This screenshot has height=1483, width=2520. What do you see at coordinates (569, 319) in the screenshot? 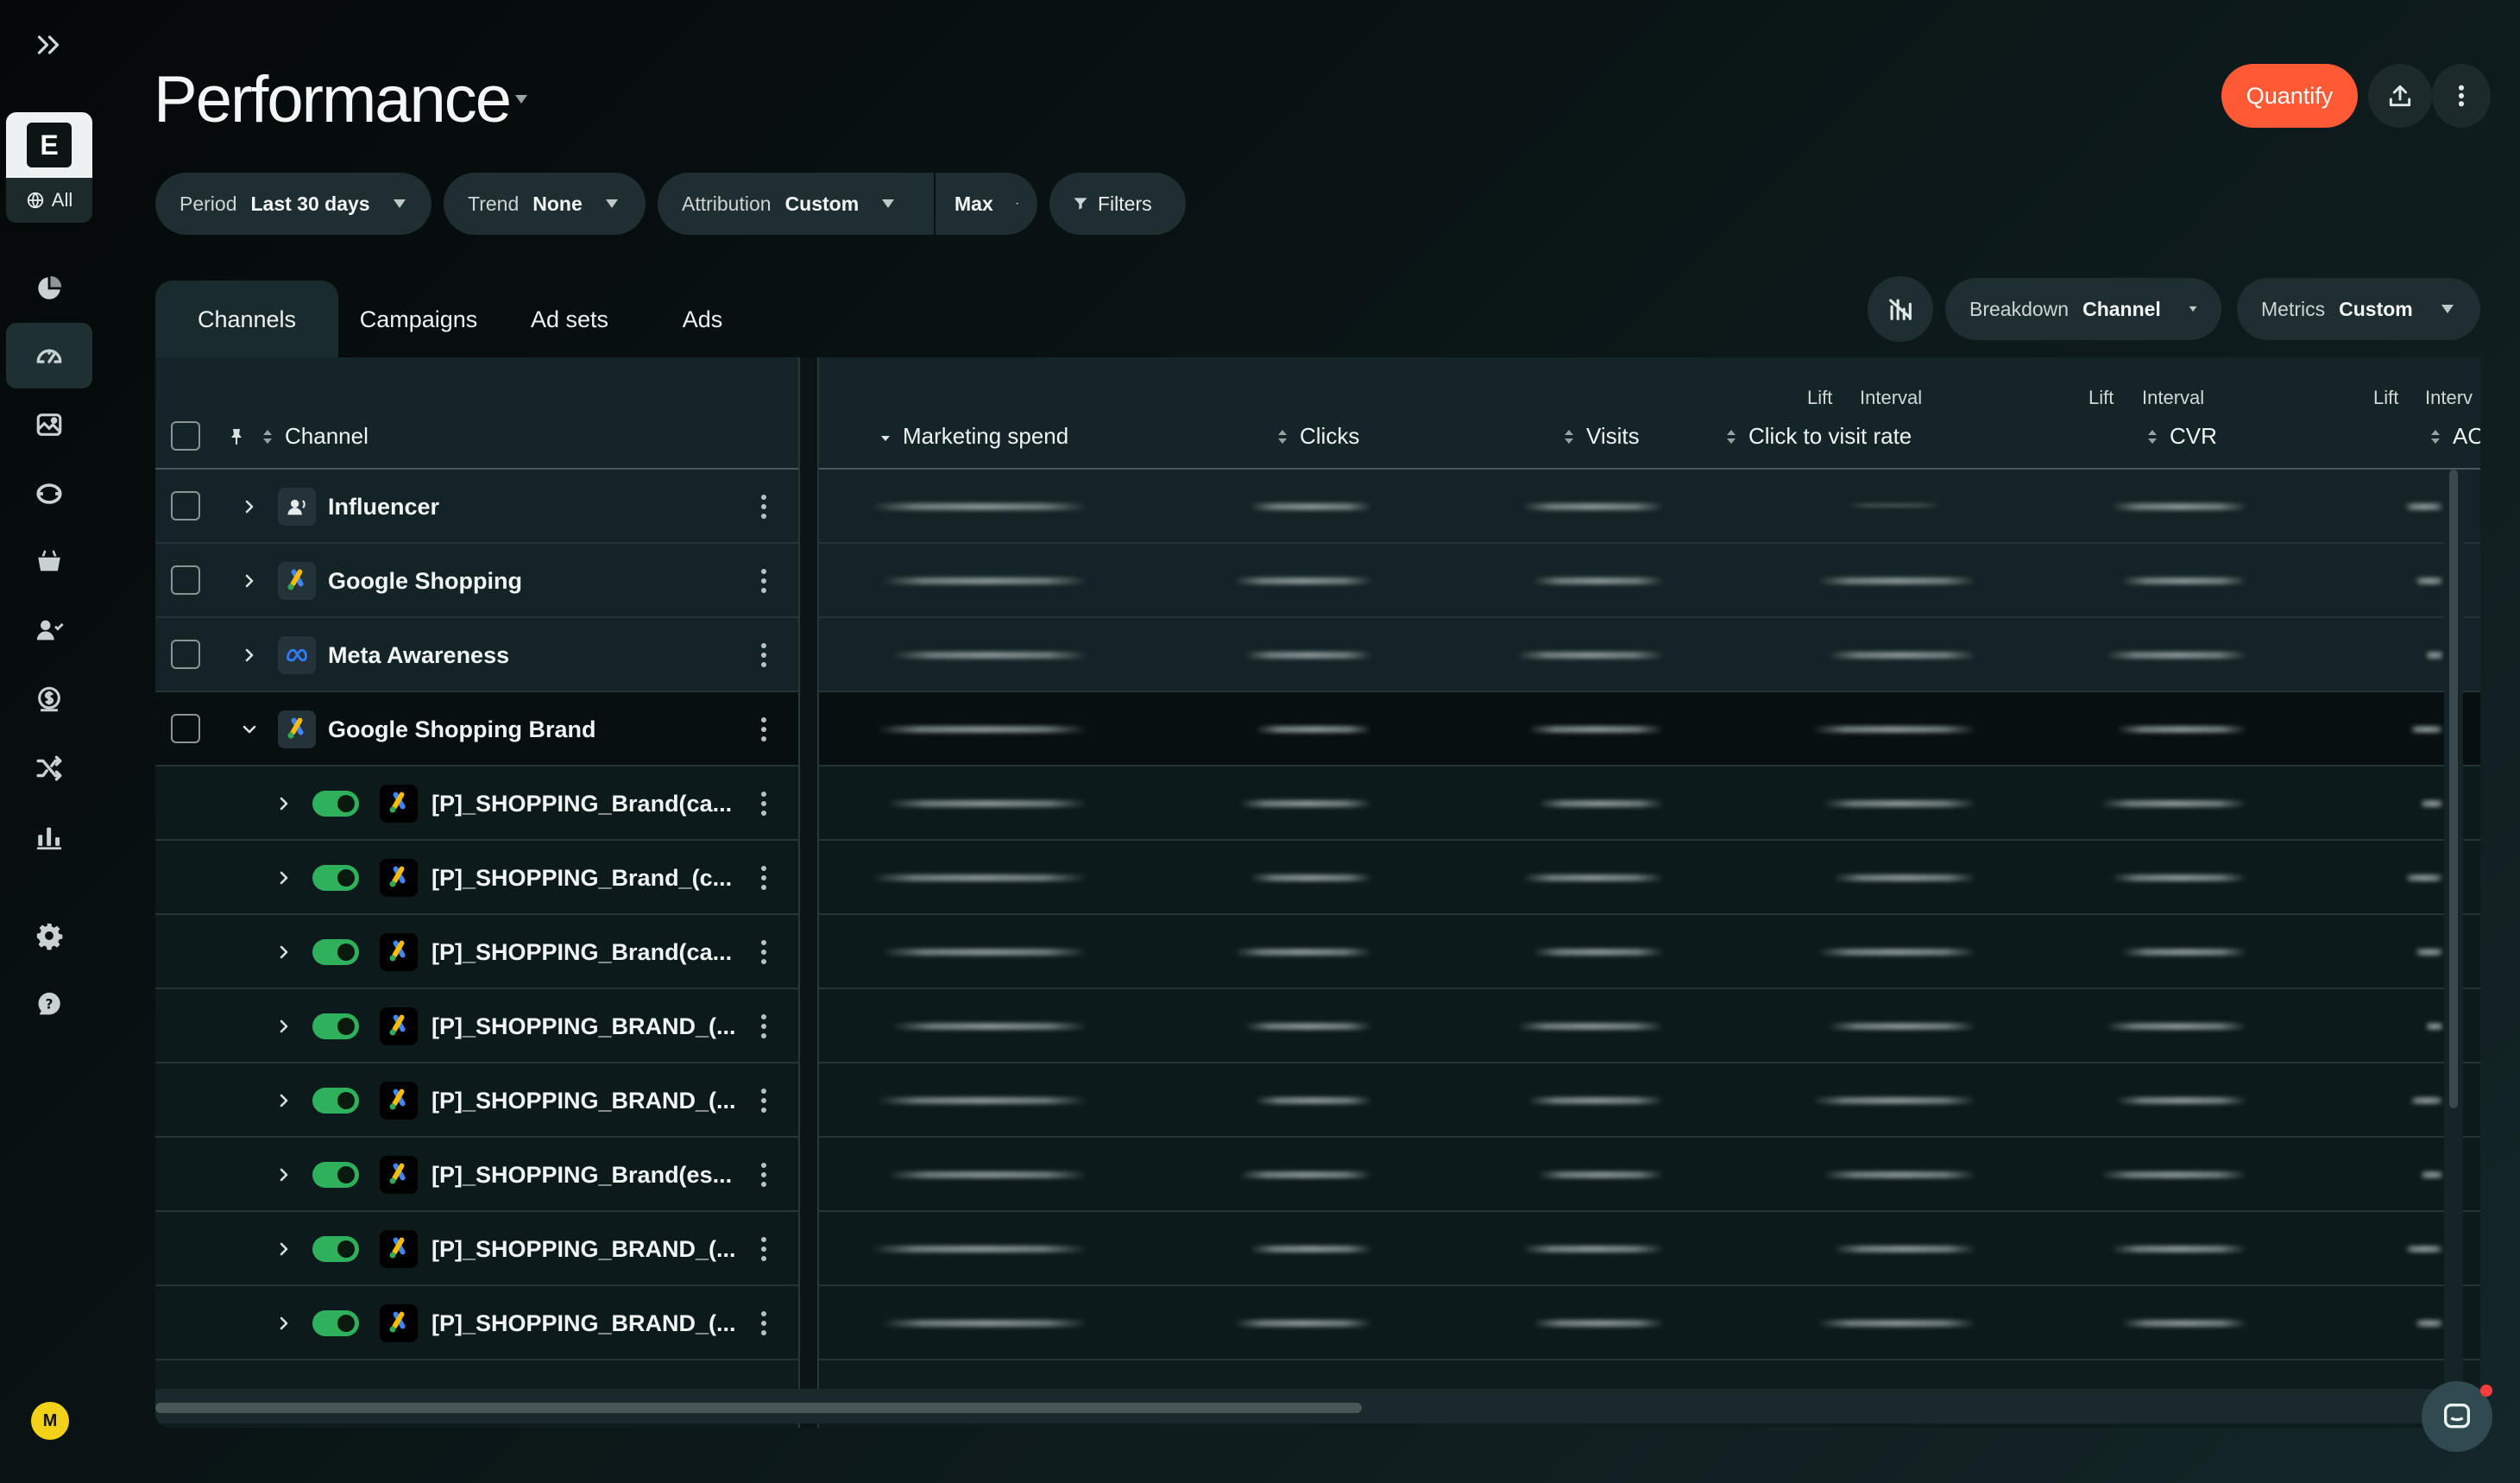
I see `tab-ad-sets: Ad sets` at bounding box center [569, 319].